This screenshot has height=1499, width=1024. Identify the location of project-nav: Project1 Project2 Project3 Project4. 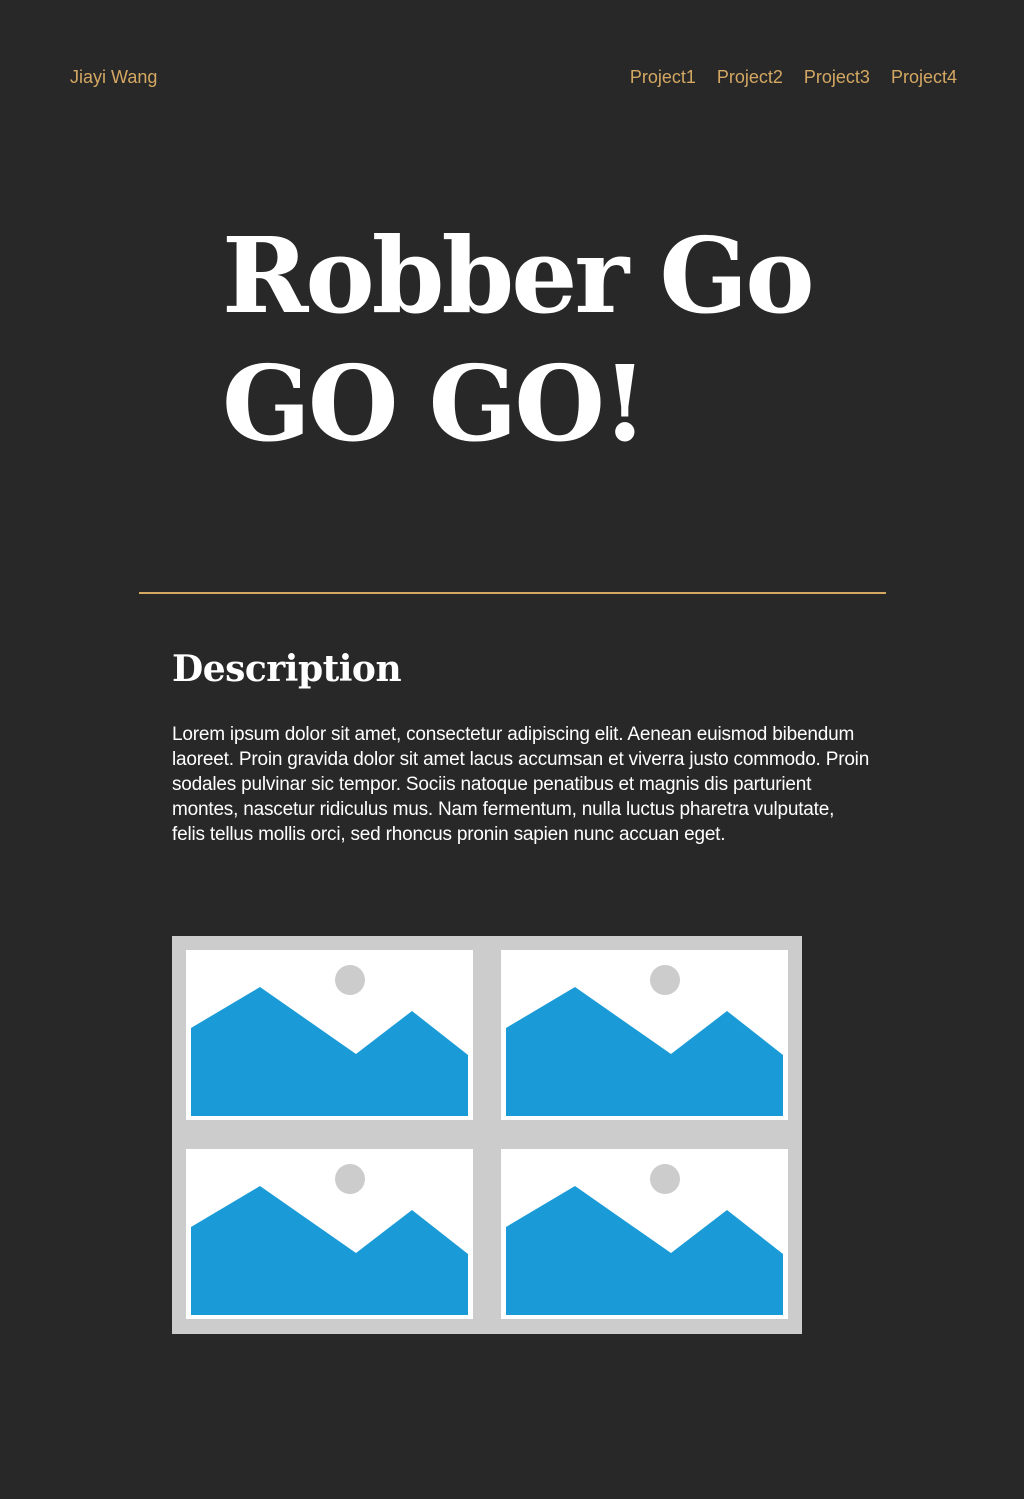
(793, 77).